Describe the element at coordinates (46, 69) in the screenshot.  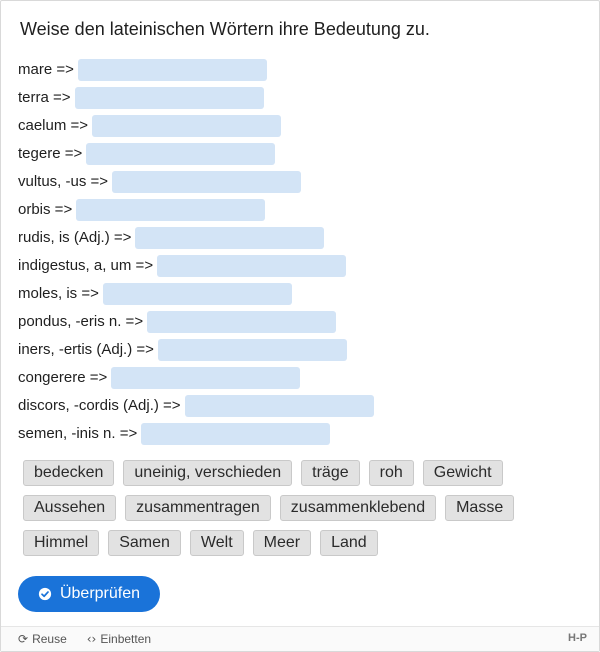
I see `latin-word-label: mare =>` at that location.